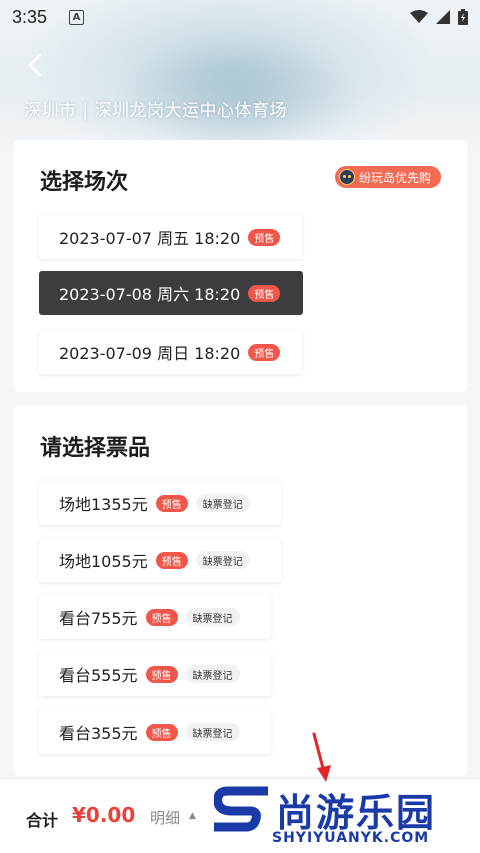 This screenshot has width=480, height=853. I want to click on session-label: 2023-07-07 周五 18:20, so click(150, 238).